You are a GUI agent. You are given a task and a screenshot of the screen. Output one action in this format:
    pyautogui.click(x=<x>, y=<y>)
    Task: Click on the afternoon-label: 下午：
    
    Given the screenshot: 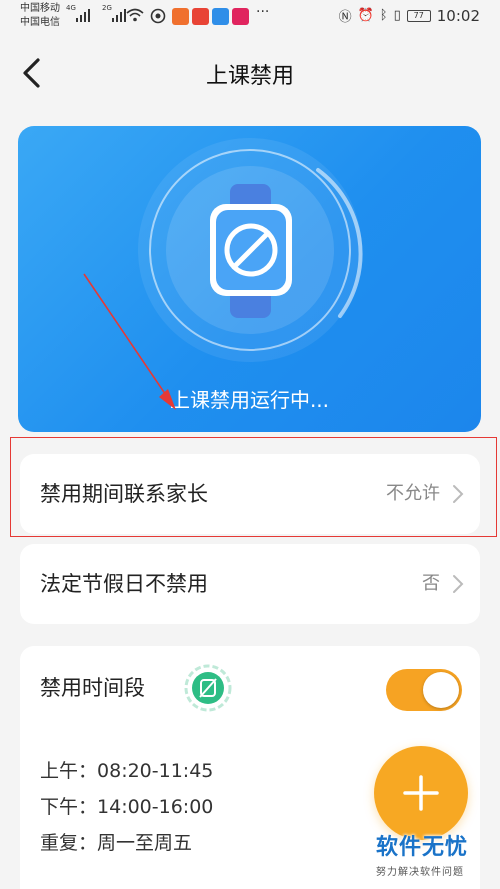 What is the action you would take?
    pyautogui.click(x=69, y=807)
    